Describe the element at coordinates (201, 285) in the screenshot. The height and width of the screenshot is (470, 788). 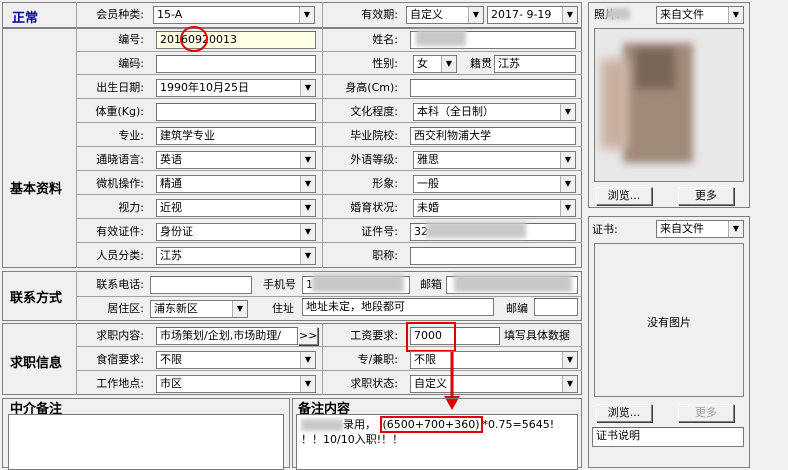
I see `phone-field` at that location.